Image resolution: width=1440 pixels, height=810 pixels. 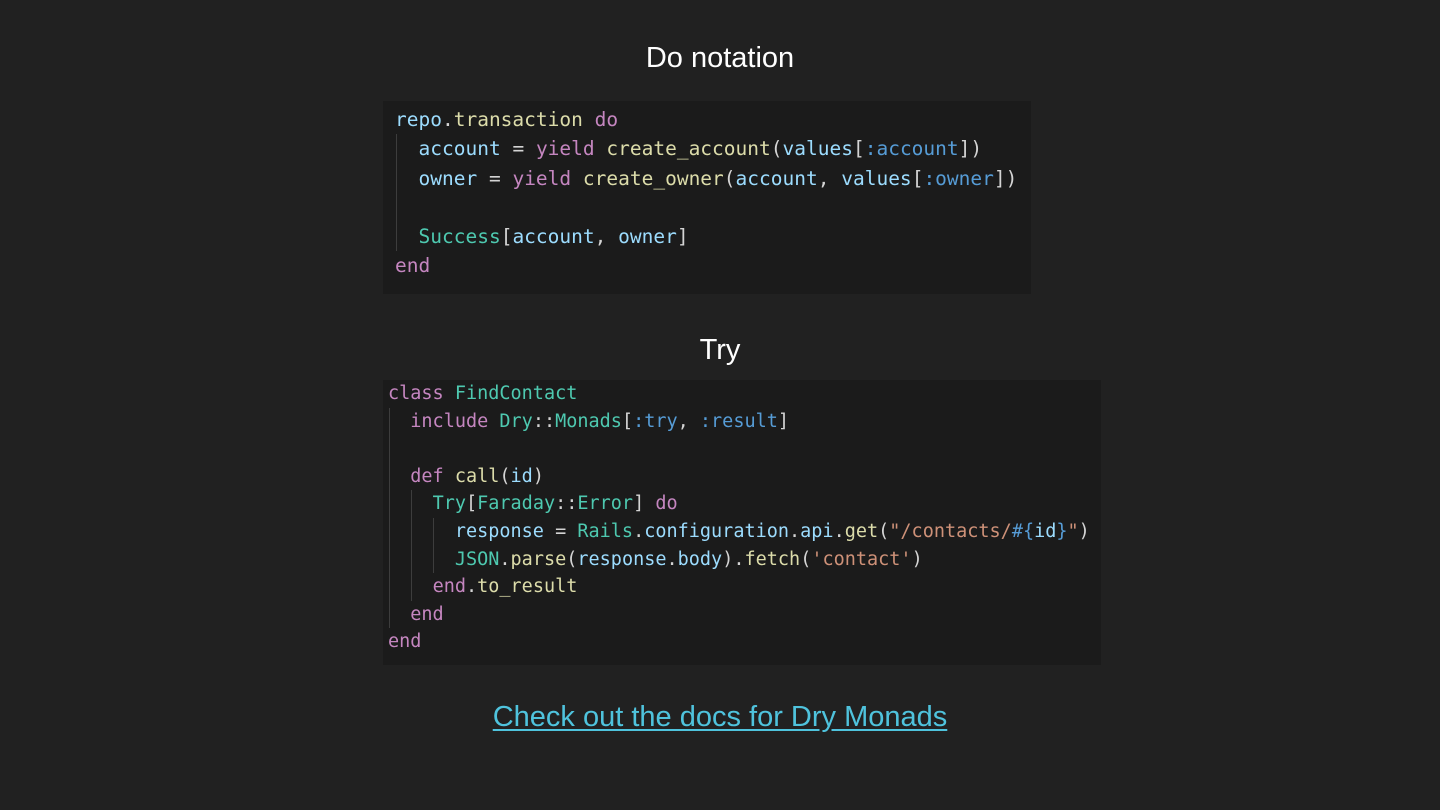 What do you see at coordinates (713, 237) in the screenshot?
I see `code-line: Success[account, owner]` at bounding box center [713, 237].